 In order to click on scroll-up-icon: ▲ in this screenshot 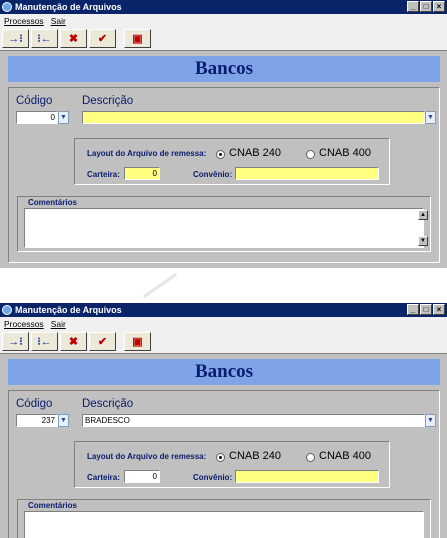, I will do `click(423, 215)`.